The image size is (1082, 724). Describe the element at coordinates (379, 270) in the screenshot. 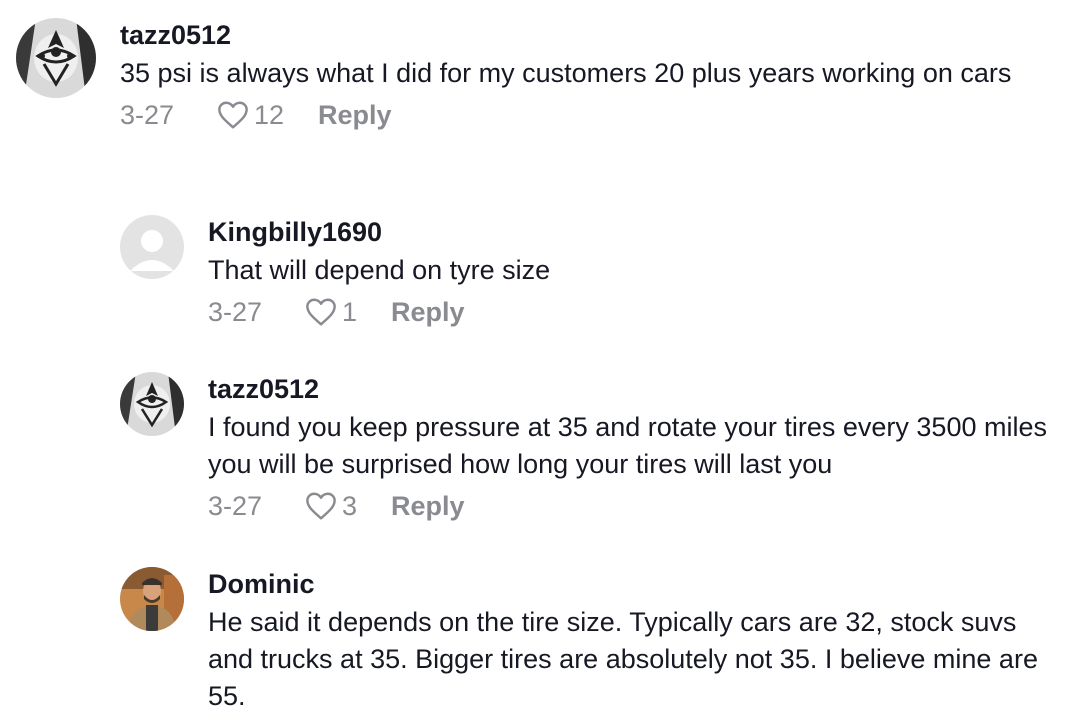

I see `comment-text: That will depend on tyre size` at that location.